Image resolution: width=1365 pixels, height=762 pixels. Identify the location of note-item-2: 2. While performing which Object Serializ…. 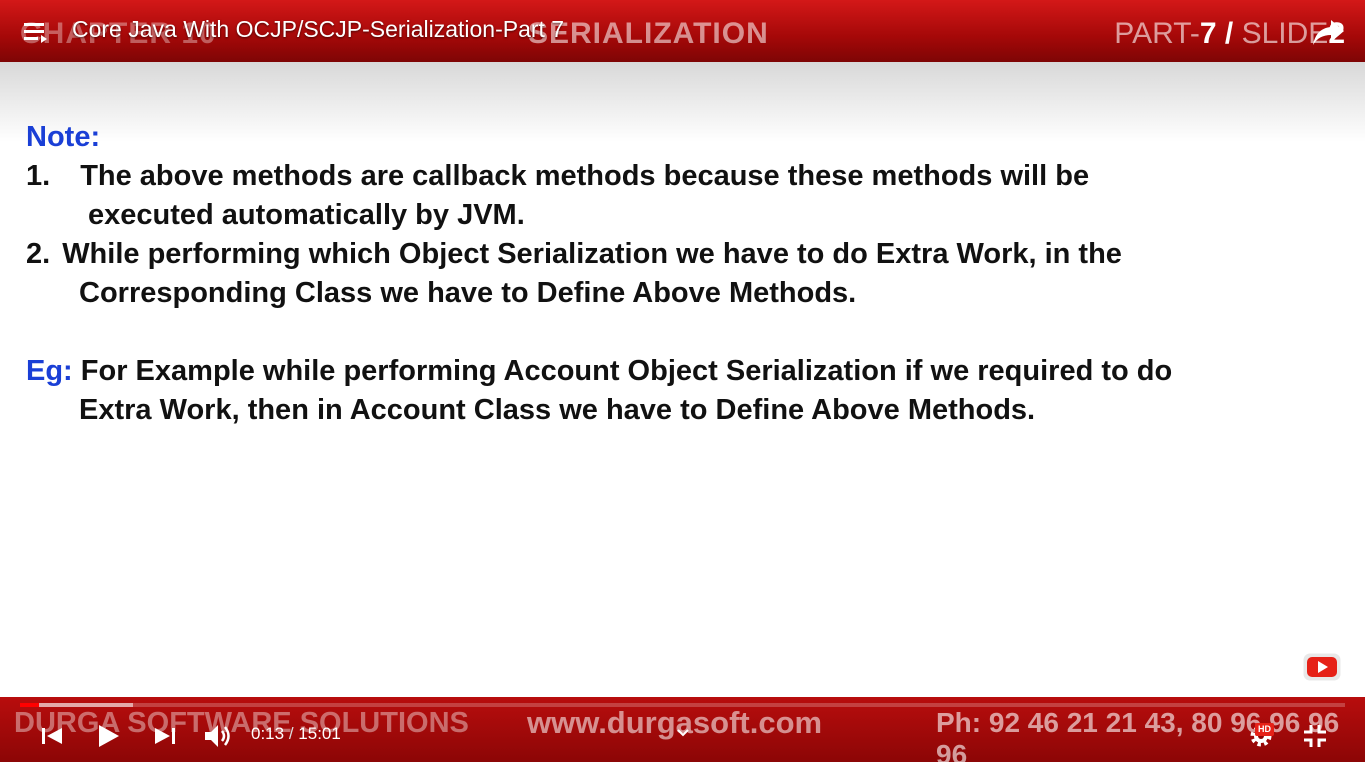
(686, 254).